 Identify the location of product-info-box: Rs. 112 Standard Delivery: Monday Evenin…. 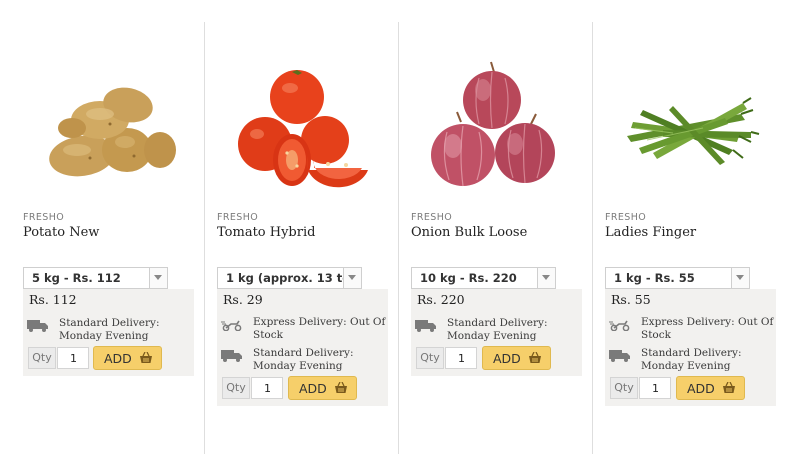
(108, 332).